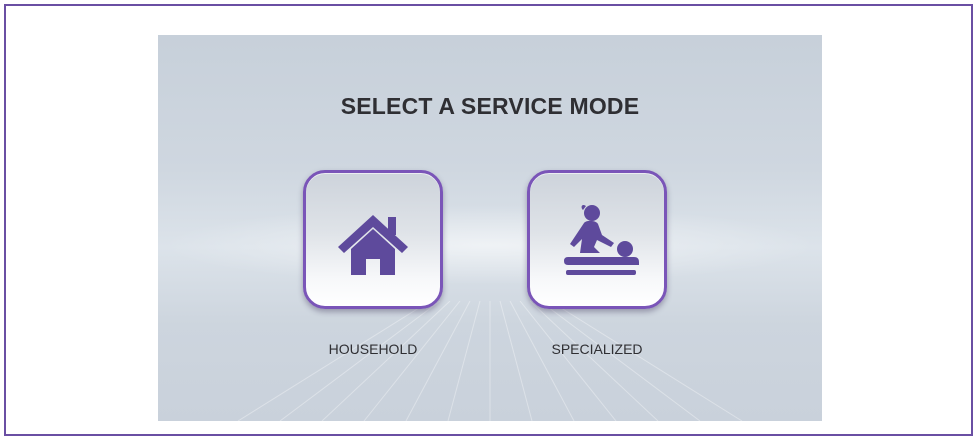  I want to click on household-mode-button, so click(373, 239).